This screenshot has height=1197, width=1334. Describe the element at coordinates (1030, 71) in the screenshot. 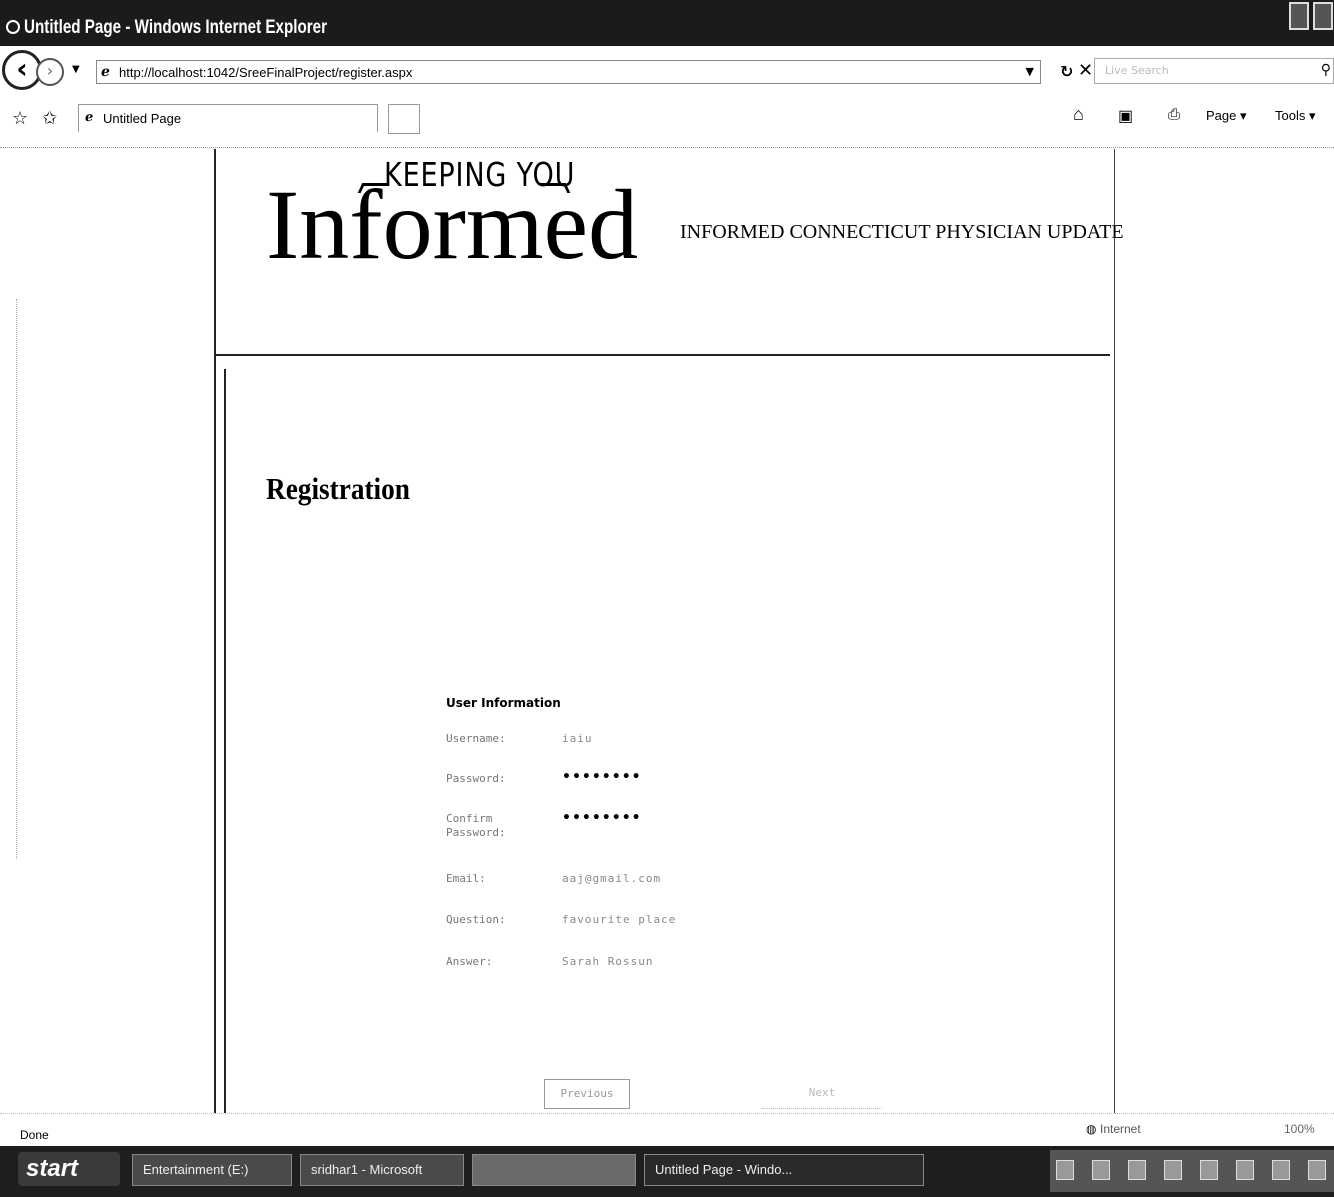

I see `address-dropdown-icon: ▼` at that location.